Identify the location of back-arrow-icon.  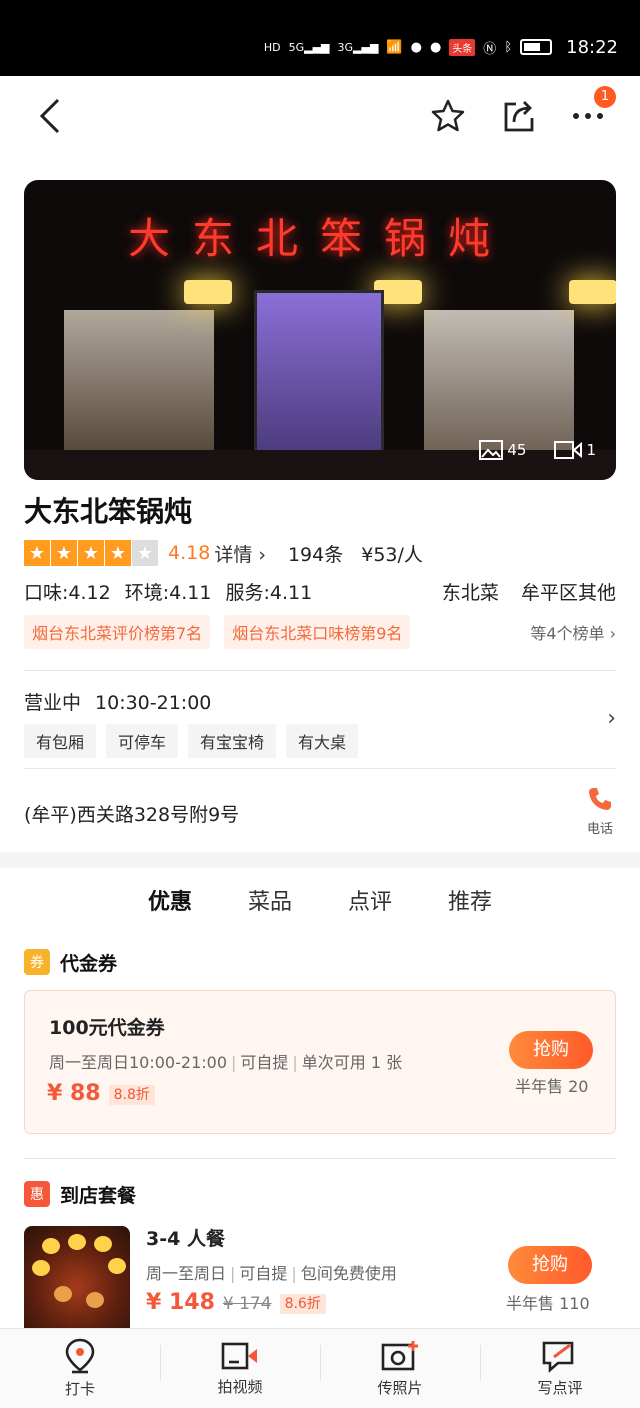
(49, 116).